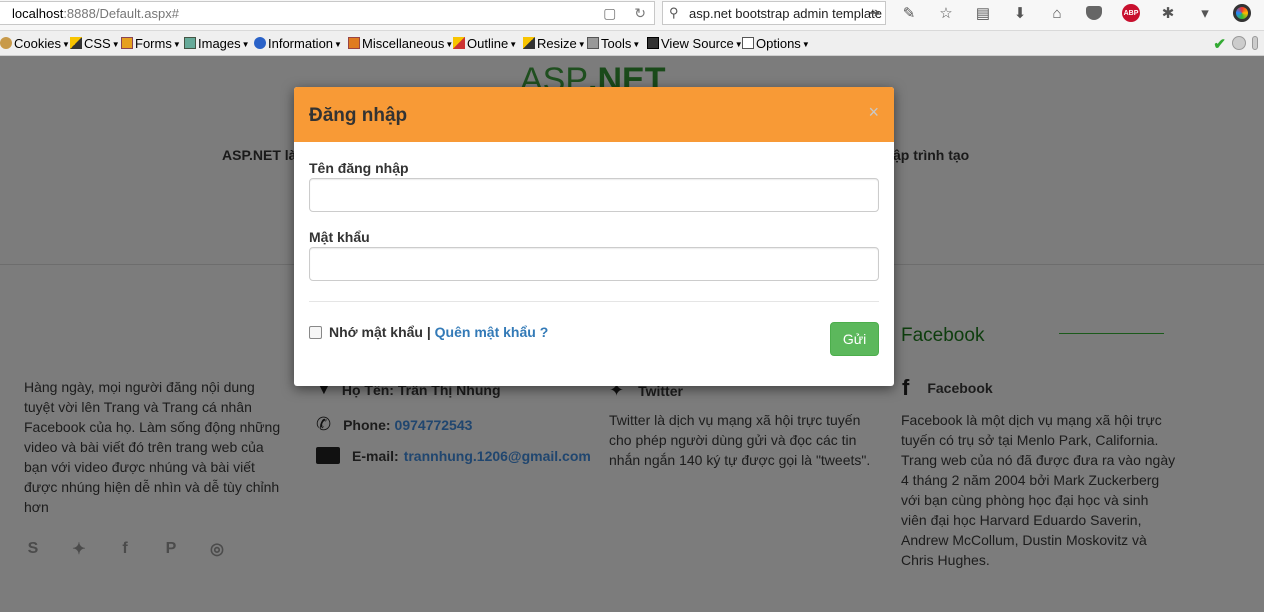 Image resolution: width=1264 pixels, height=612 pixels. What do you see at coordinates (1168, 13) in the screenshot?
I see `bug-icon: ✱` at bounding box center [1168, 13].